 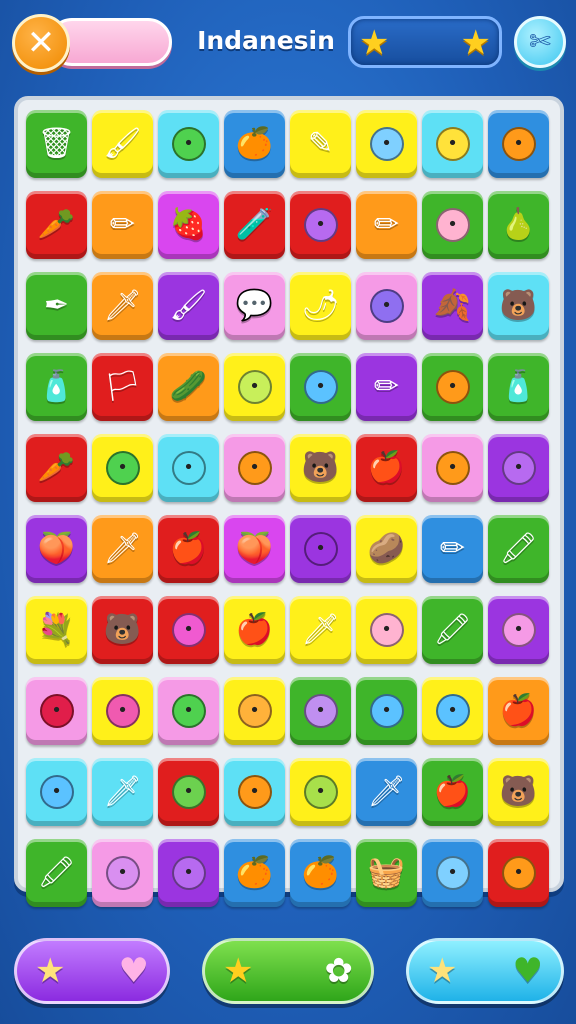 What do you see at coordinates (485, 971) in the screenshot?
I see `booster-button-right: ★ ♥` at bounding box center [485, 971].